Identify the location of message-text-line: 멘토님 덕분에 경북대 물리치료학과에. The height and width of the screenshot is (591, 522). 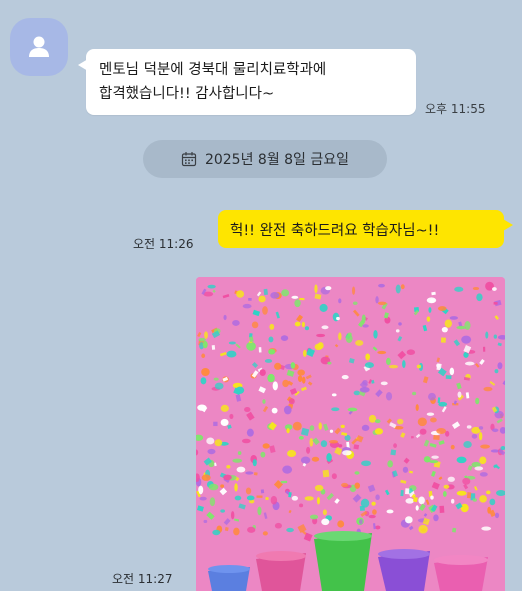
(213, 70).